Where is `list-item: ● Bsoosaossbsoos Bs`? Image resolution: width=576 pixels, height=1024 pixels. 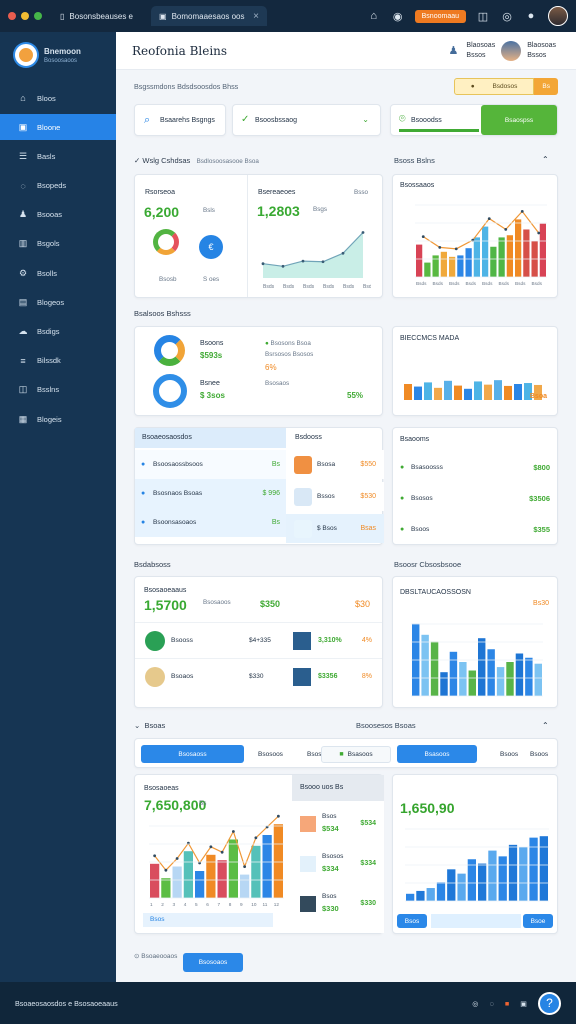
list-item: ● Bsoosaossbsoos Bs is located at coordinates (210, 464).